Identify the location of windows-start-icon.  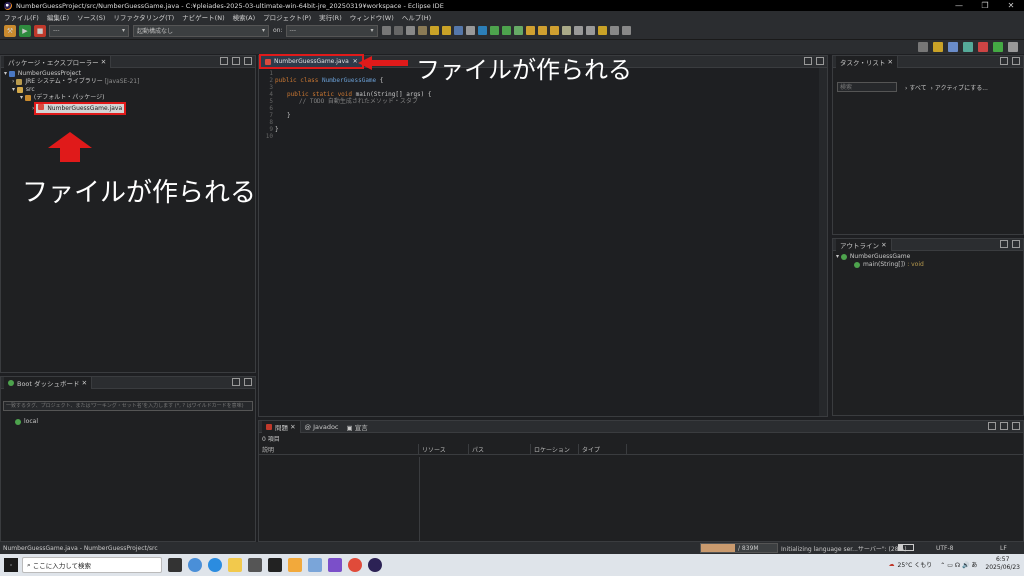
(11, 565).